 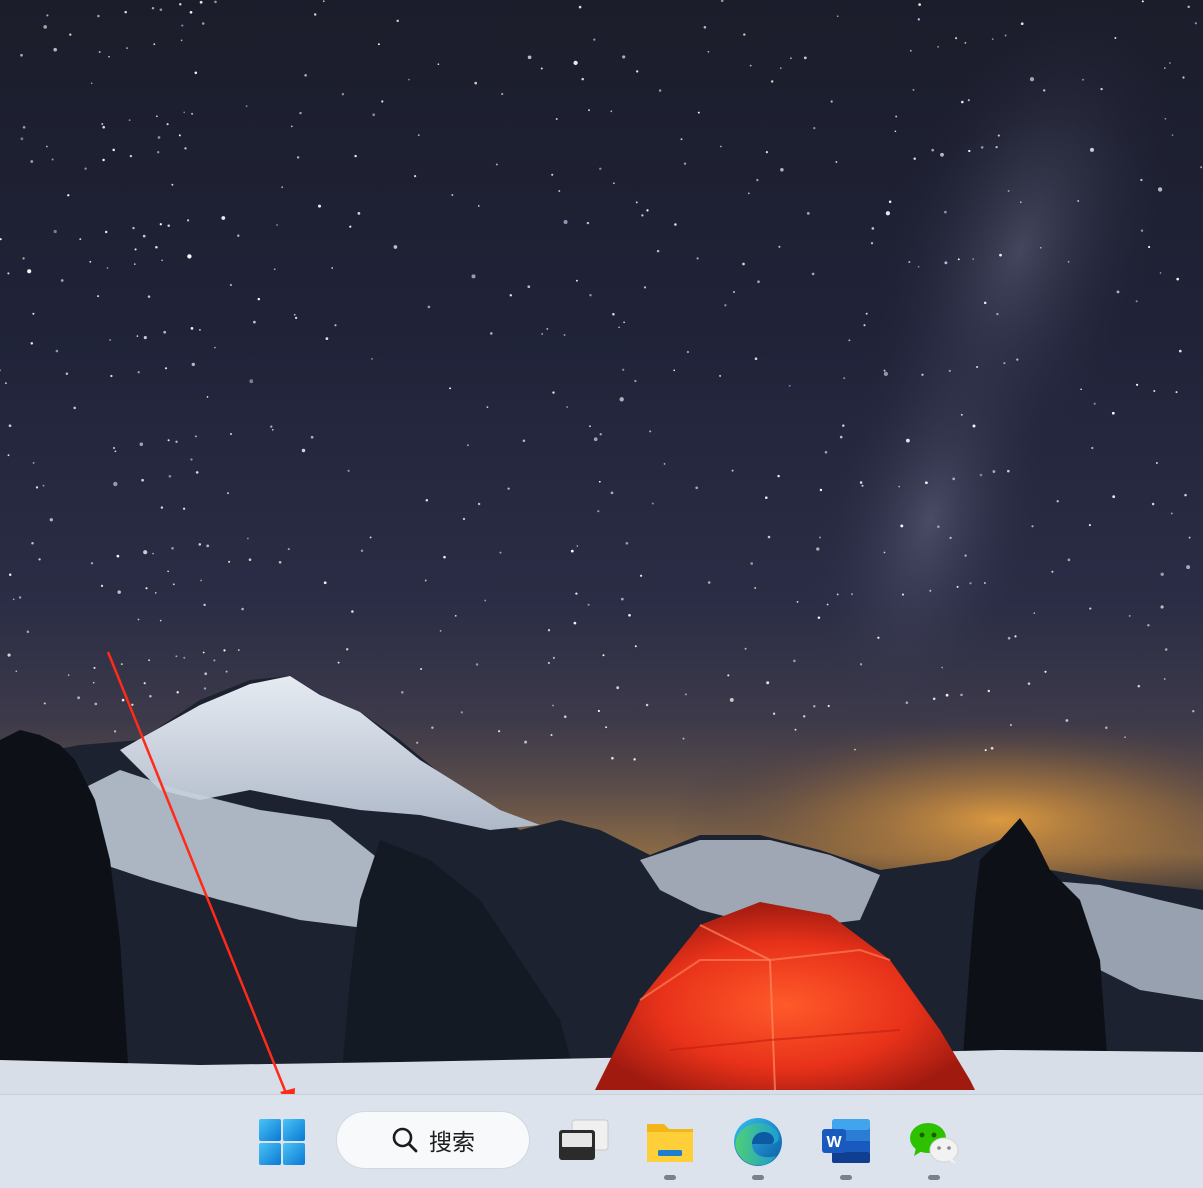 I want to click on file-explorer-button, so click(x=670, y=1145).